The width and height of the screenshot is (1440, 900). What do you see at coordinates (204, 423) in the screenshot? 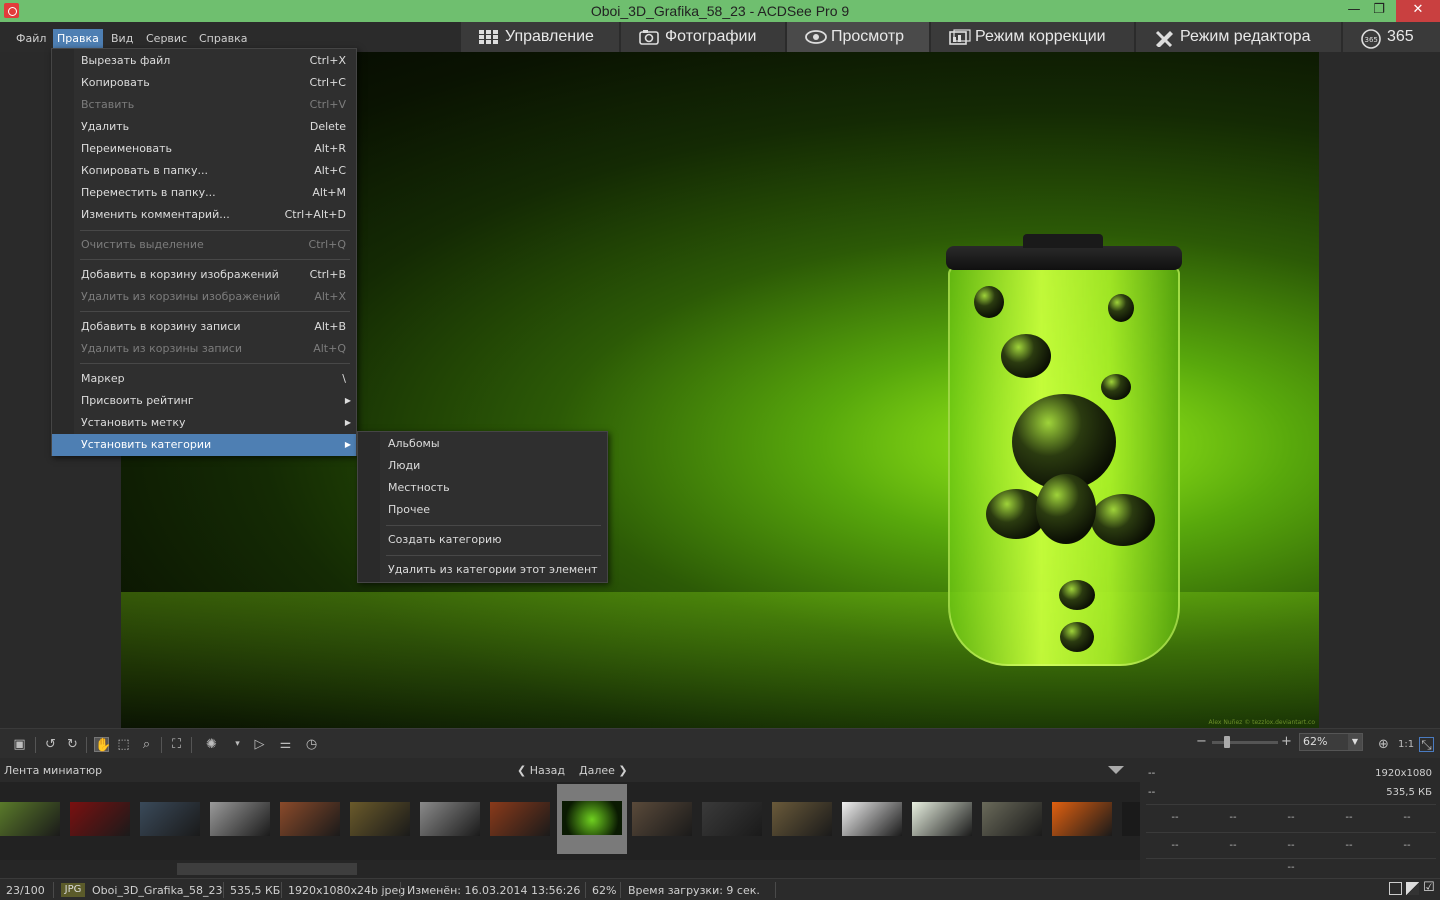
I see `menu-item-set-label: Установить метку ▶` at bounding box center [204, 423].